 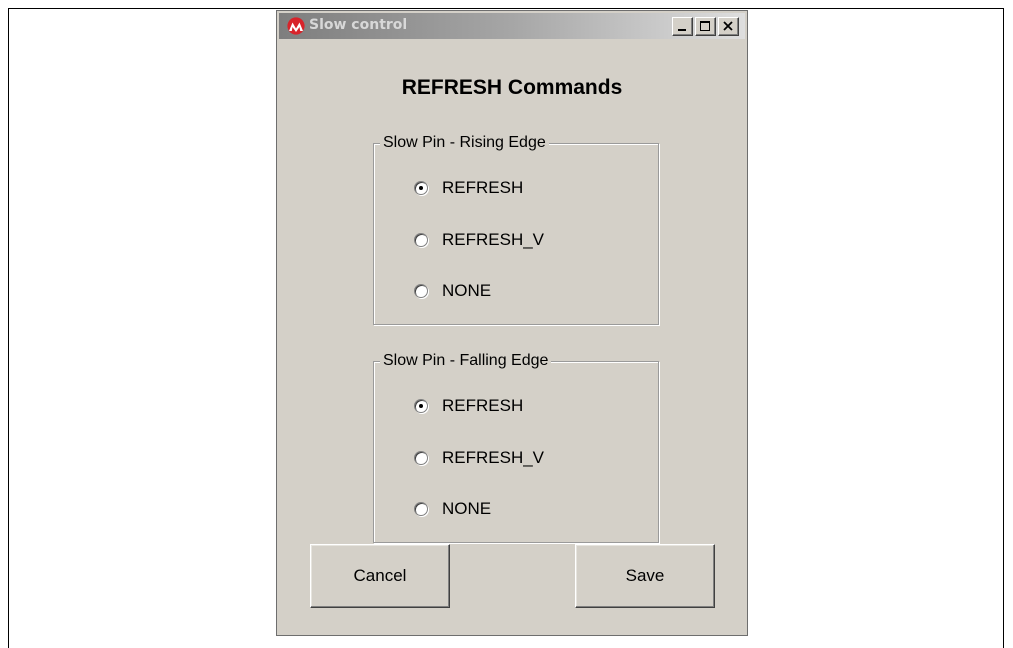 I want to click on rising-none-radio: NONE, so click(x=452, y=291).